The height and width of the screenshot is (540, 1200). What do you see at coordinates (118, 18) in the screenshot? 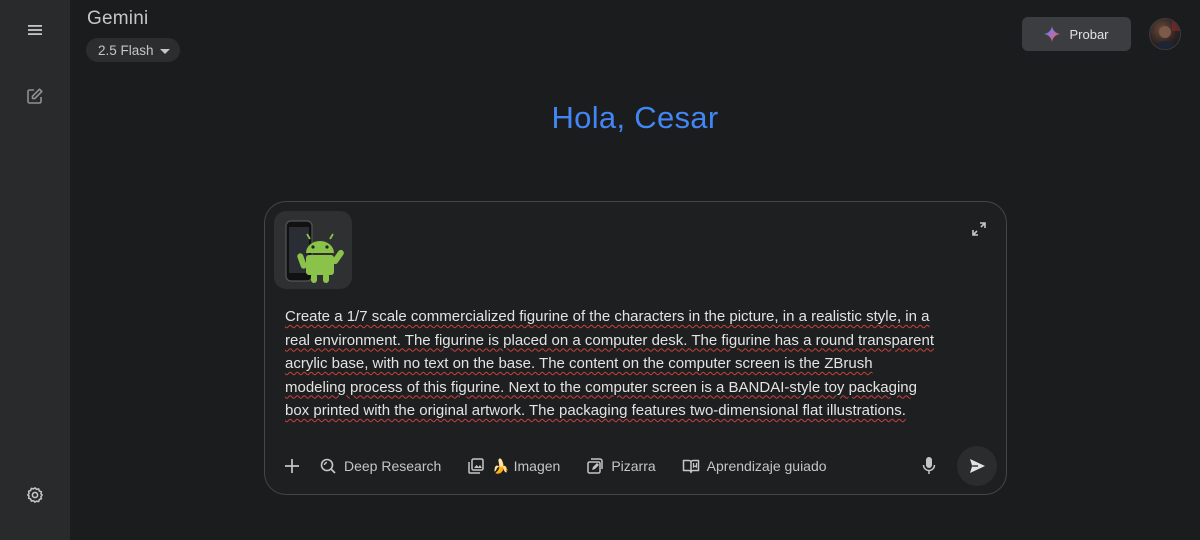
I see `app-title: Gemini` at bounding box center [118, 18].